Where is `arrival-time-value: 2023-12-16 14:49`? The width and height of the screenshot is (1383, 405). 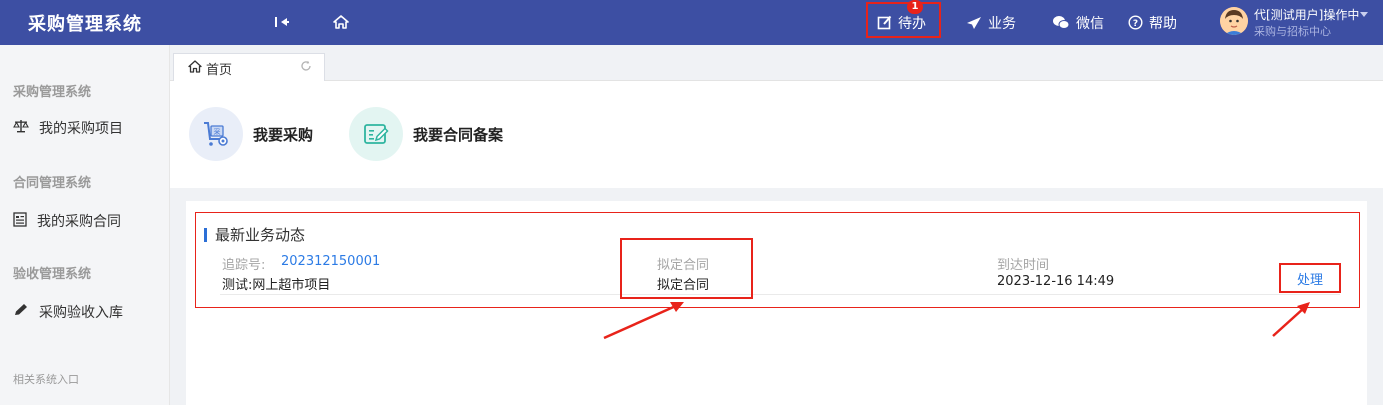 arrival-time-value: 2023-12-16 14:49 is located at coordinates (1056, 281).